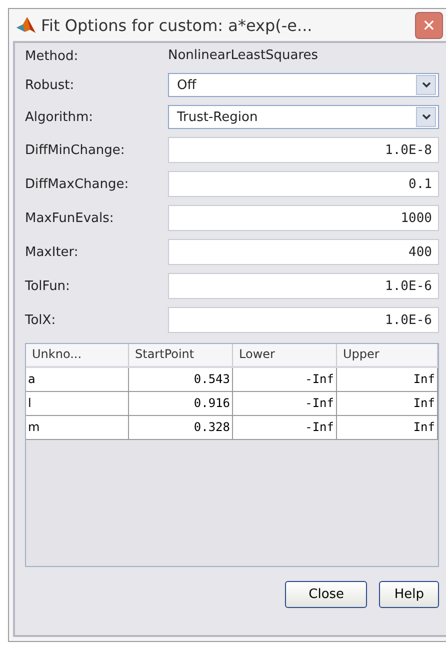  What do you see at coordinates (48, 286) in the screenshot?
I see `field-label: TolFun:` at bounding box center [48, 286].